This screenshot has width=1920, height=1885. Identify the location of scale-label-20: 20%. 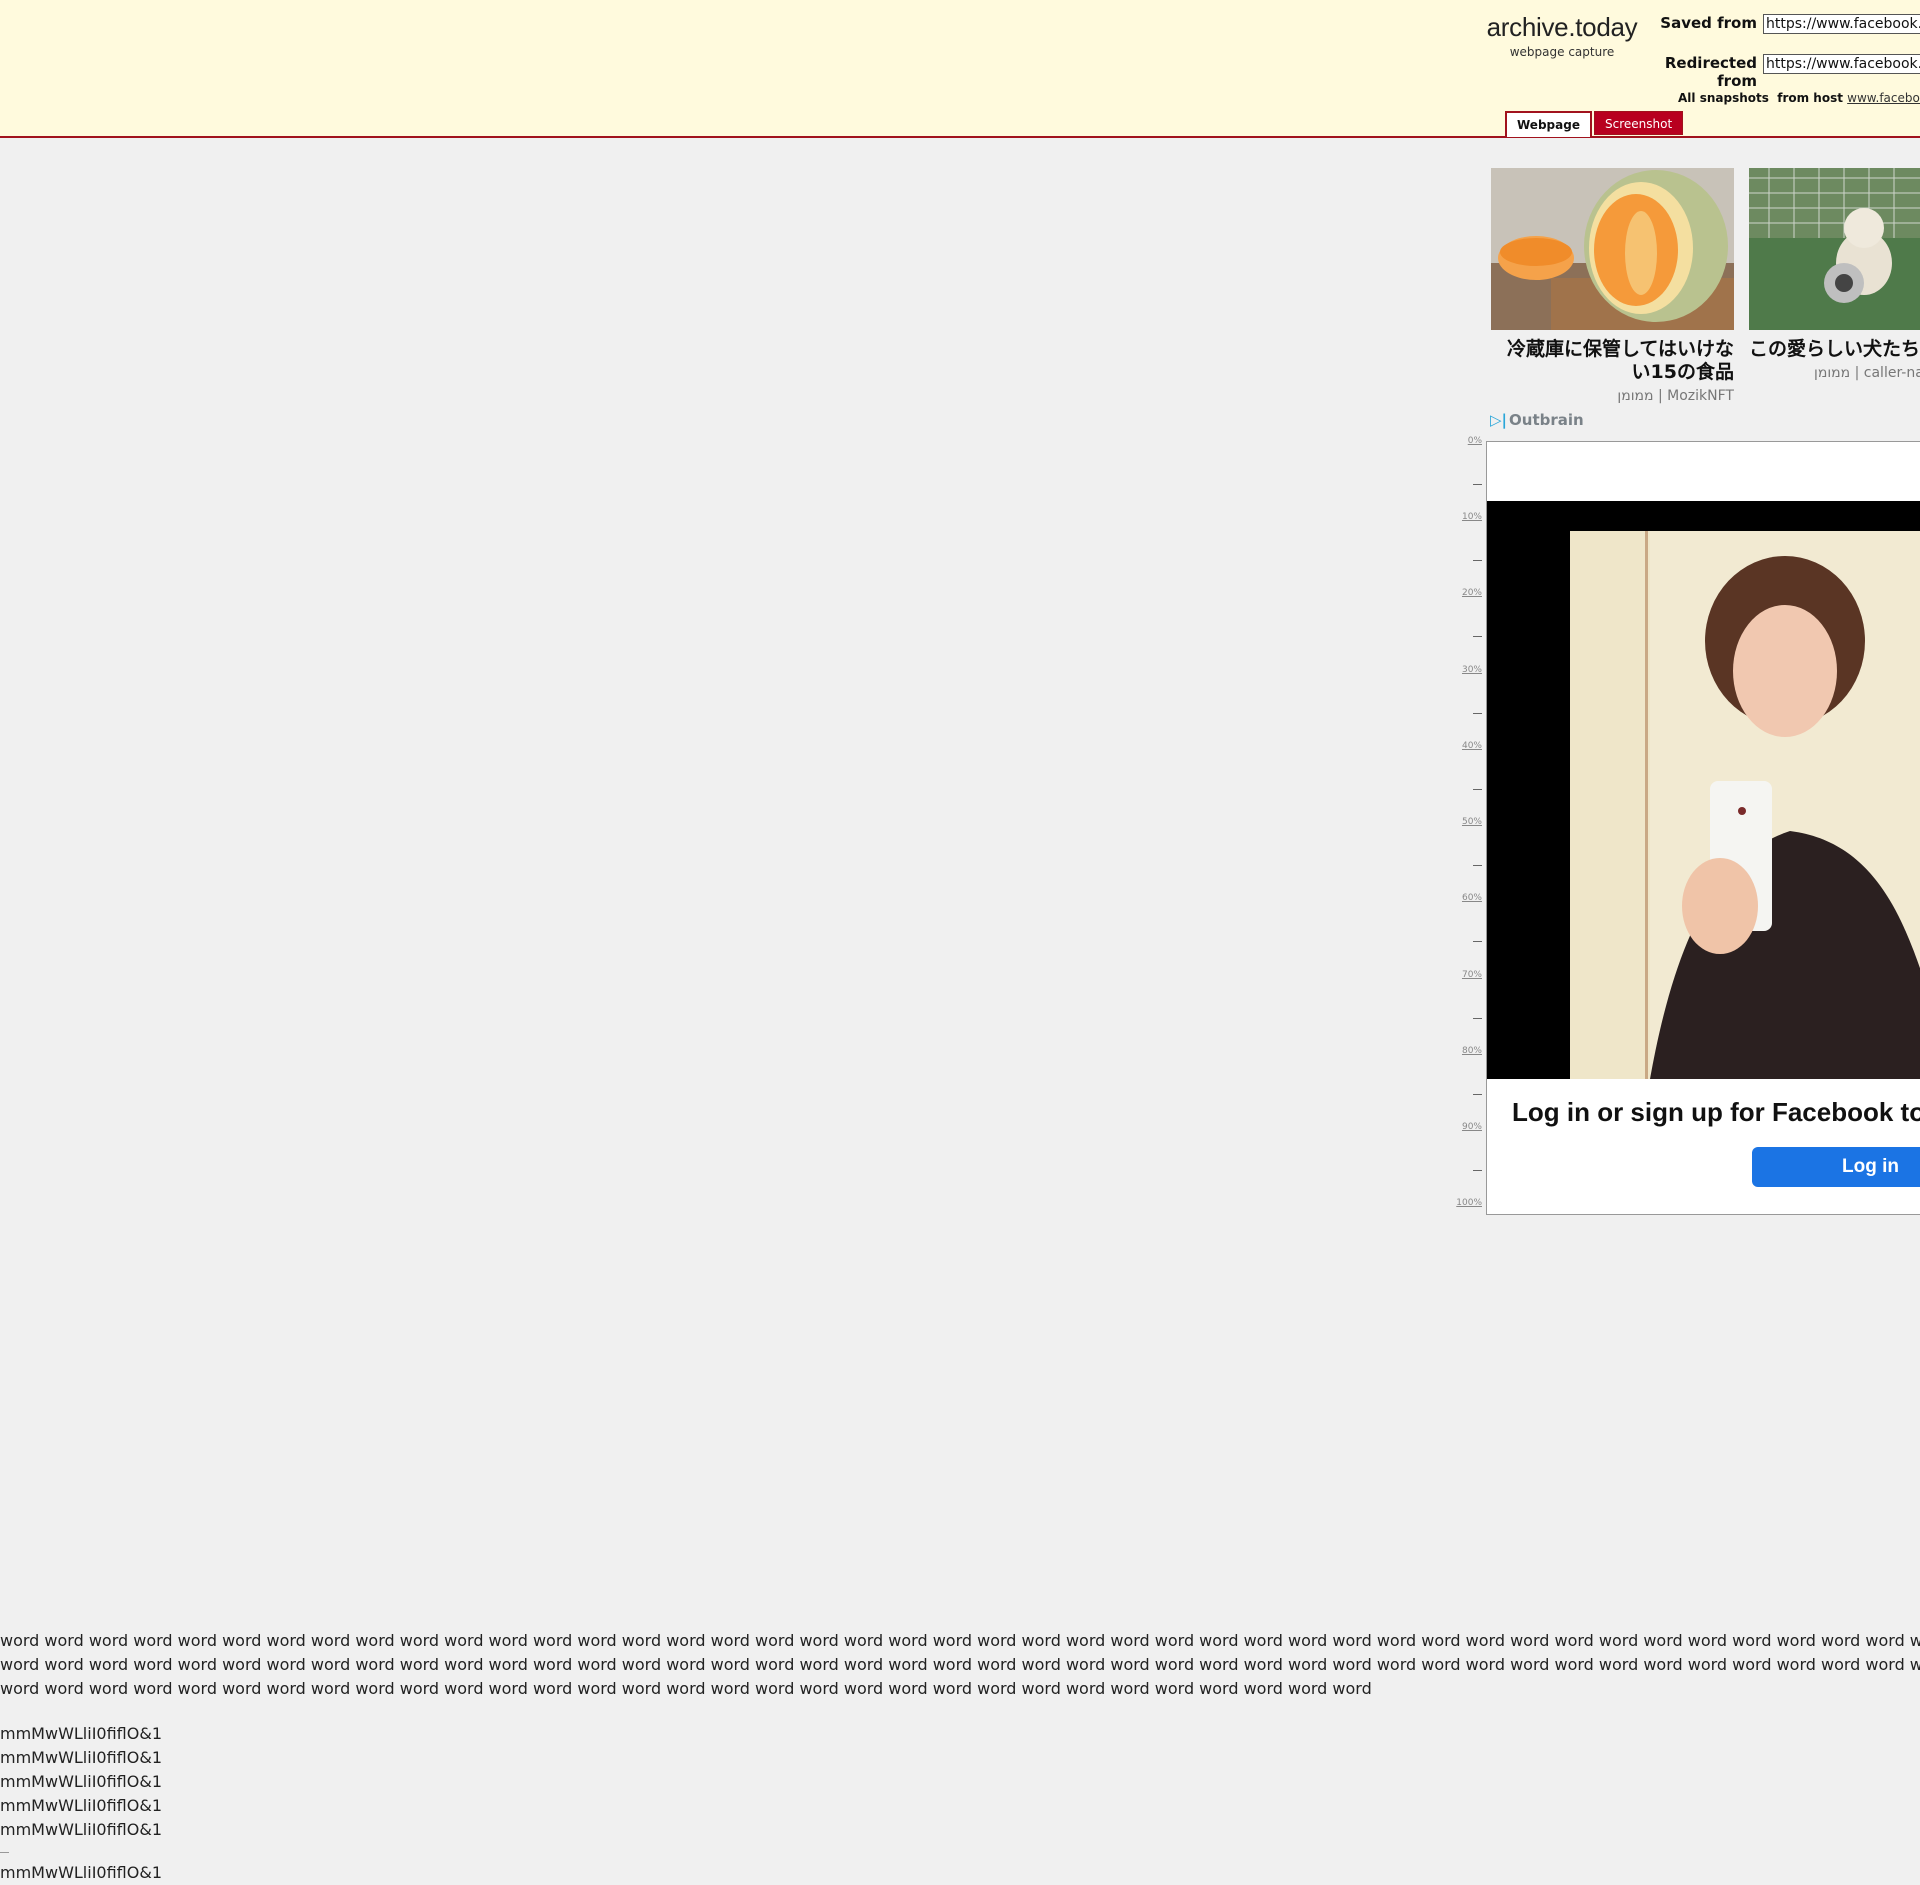
(1472, 593).